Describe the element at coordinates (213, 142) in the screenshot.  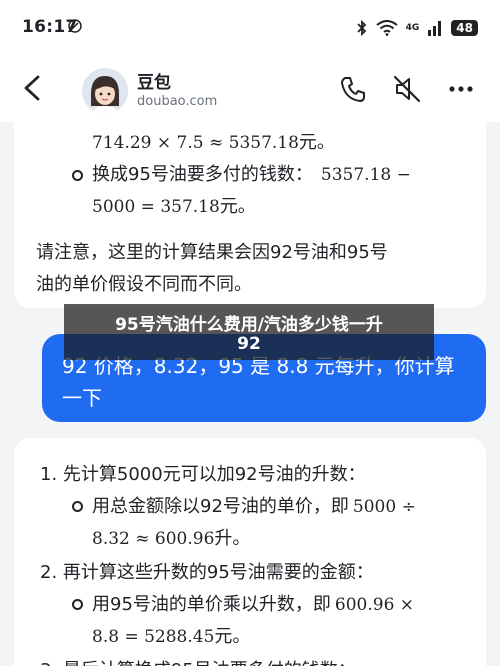
I see `calc-line: 714.29 × 7.5 ≈ 5357.18元。` at that location.